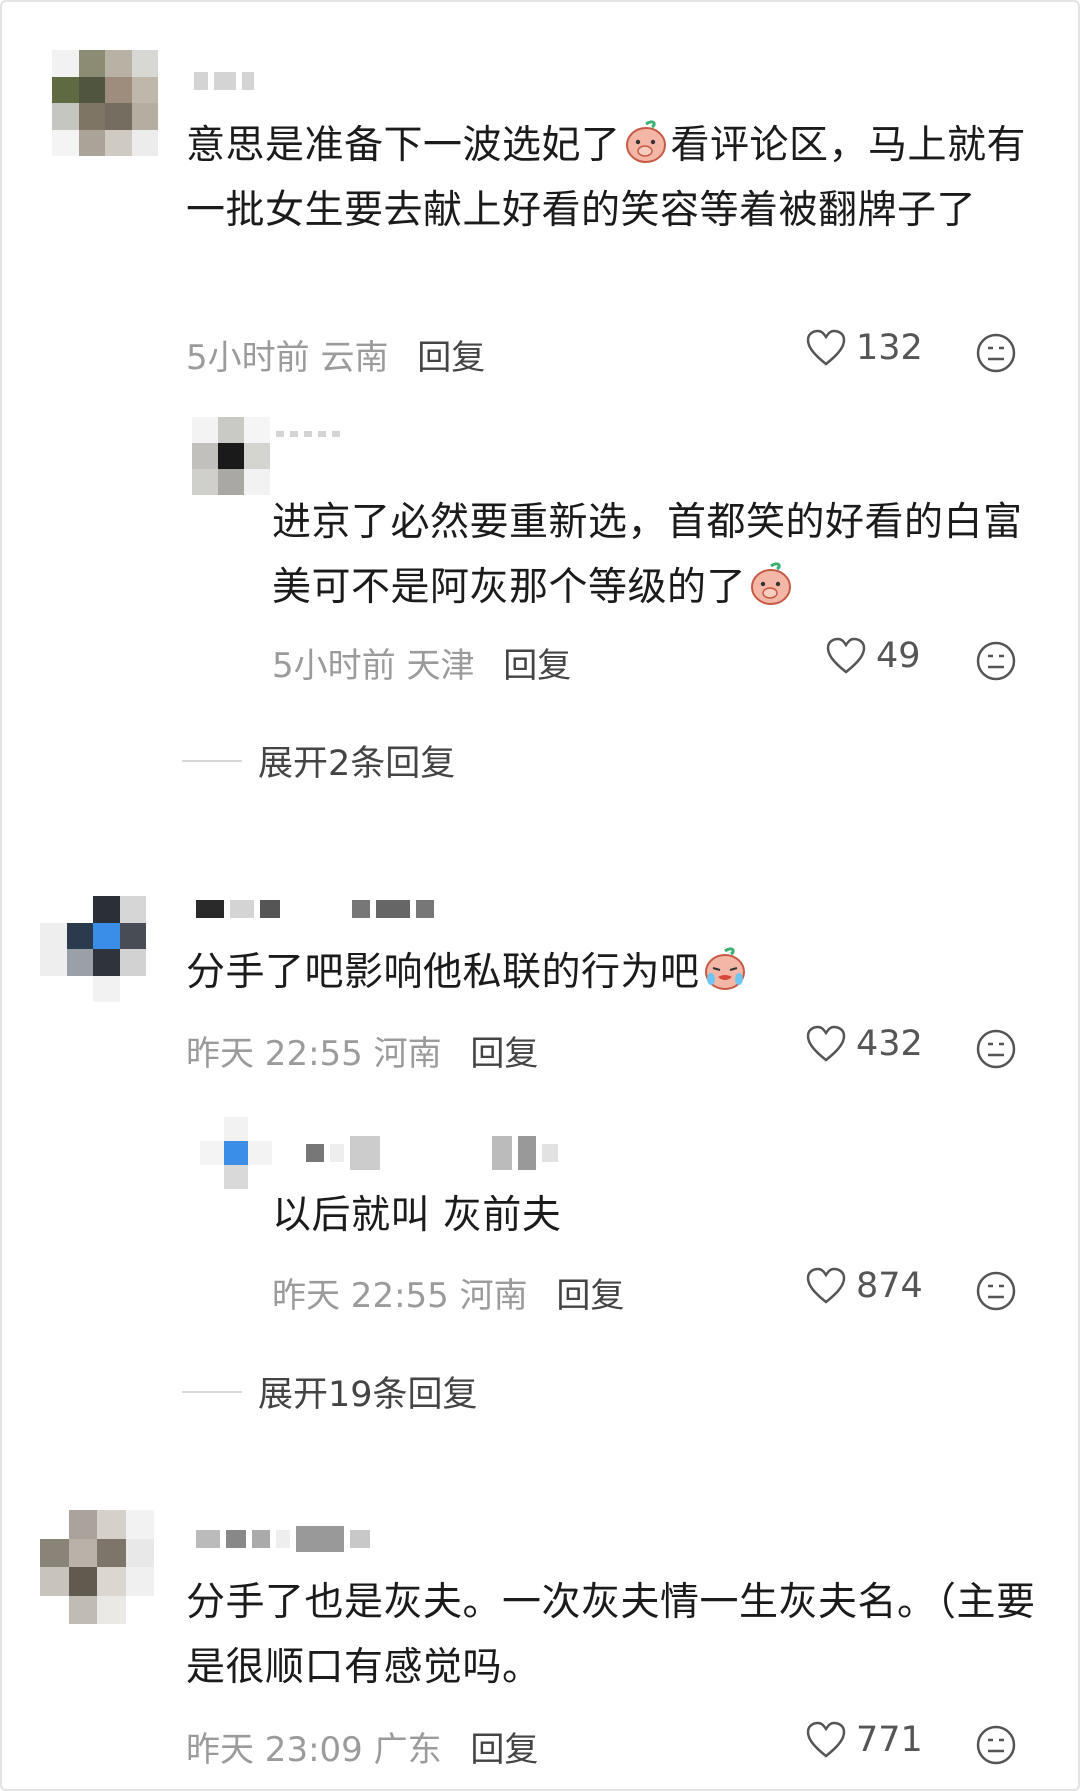 The width and height of the screenshot is (1080, 1791). Describe the element at coordinates (898, 656) in the screenshot. I see `like-count: 49` at that location.